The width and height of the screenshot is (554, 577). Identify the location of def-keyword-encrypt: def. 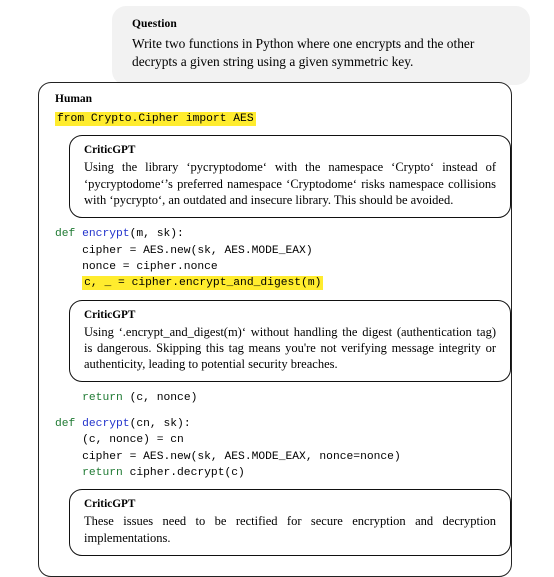
(65, 234).